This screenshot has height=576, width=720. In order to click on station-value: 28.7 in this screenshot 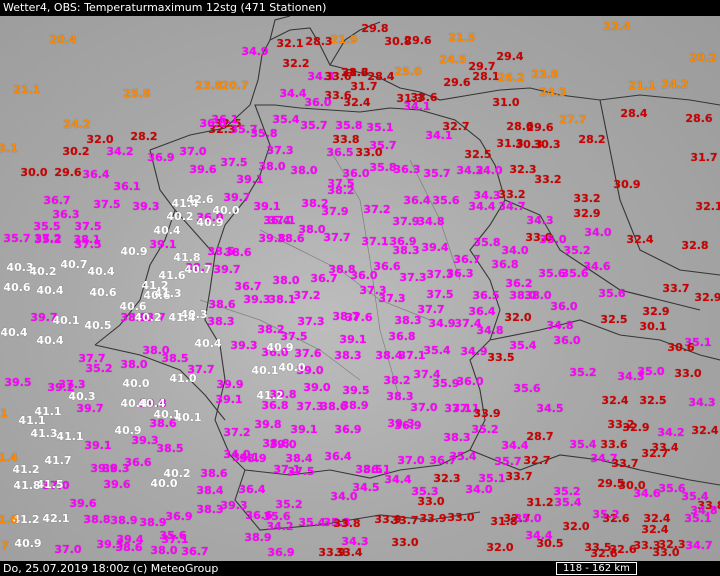, I will do `click(540, 436)`.